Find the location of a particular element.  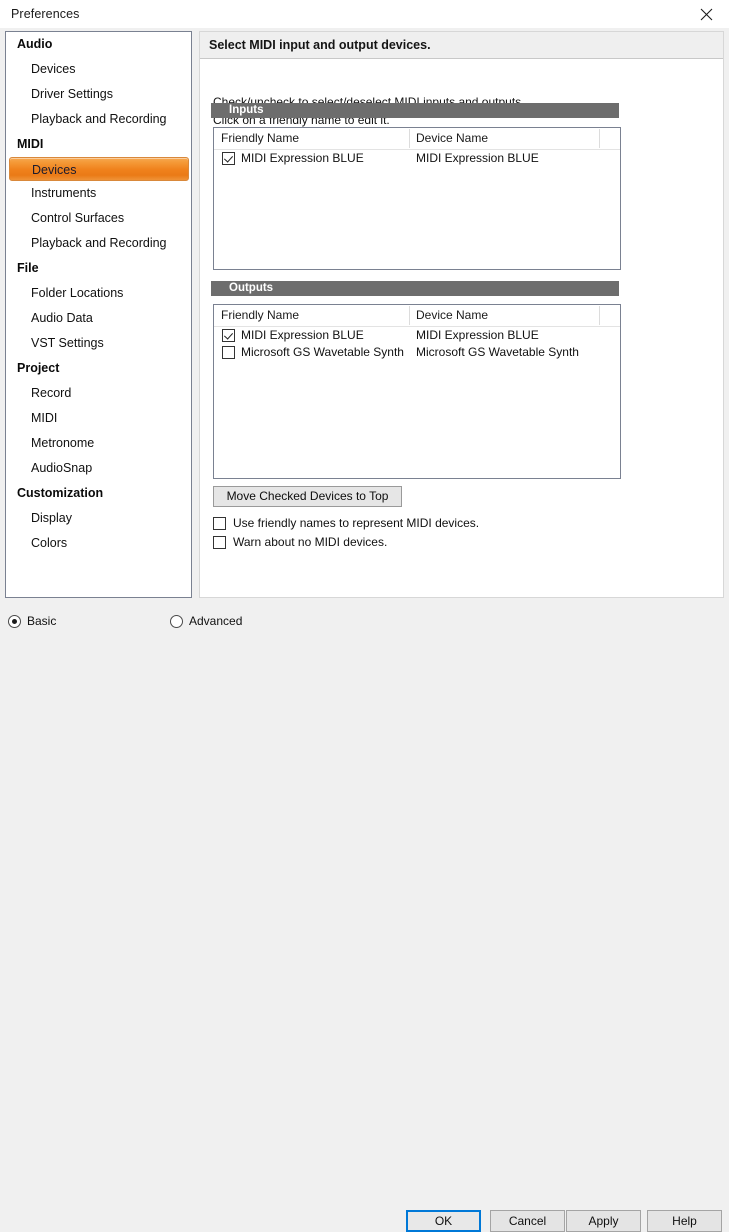

warn-no-midi-devices-label: Warn about no MIDI devices. is located at coordinates (310, 542).